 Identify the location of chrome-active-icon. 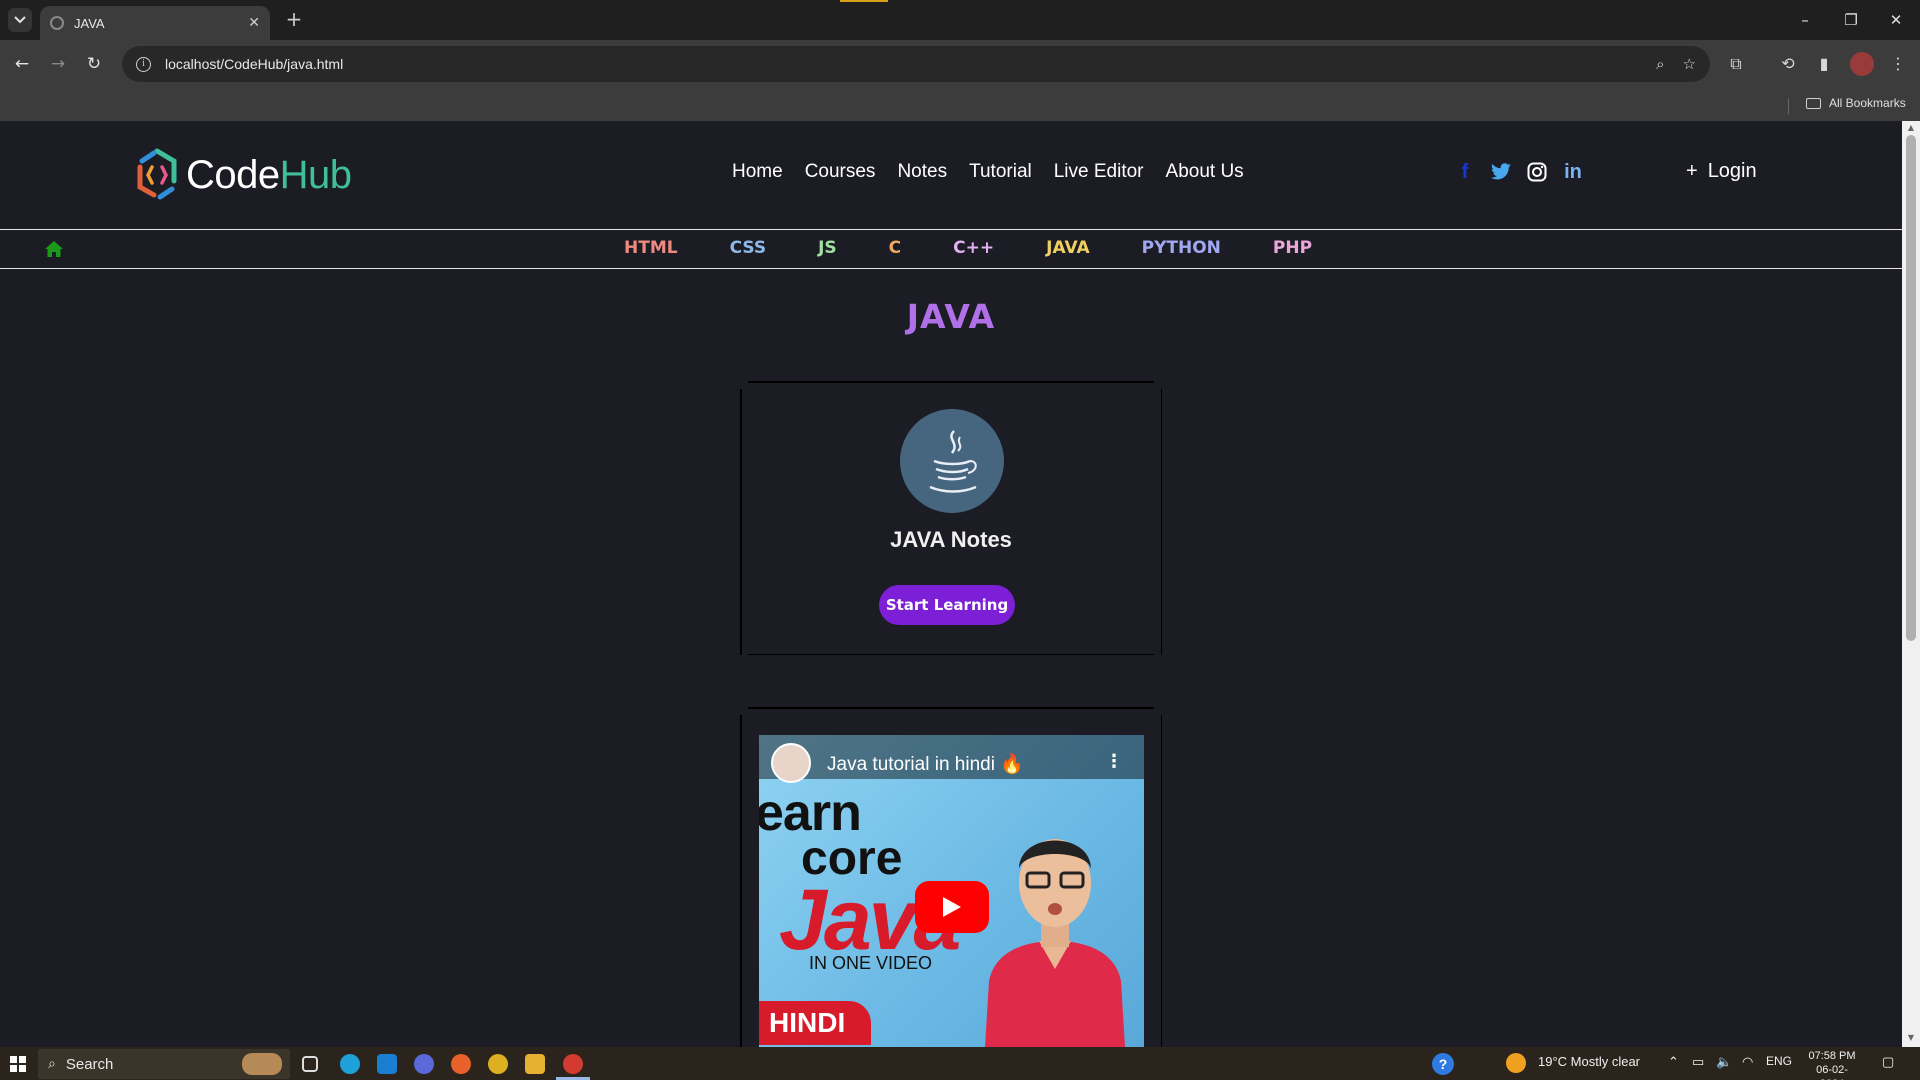
(573, 1064).